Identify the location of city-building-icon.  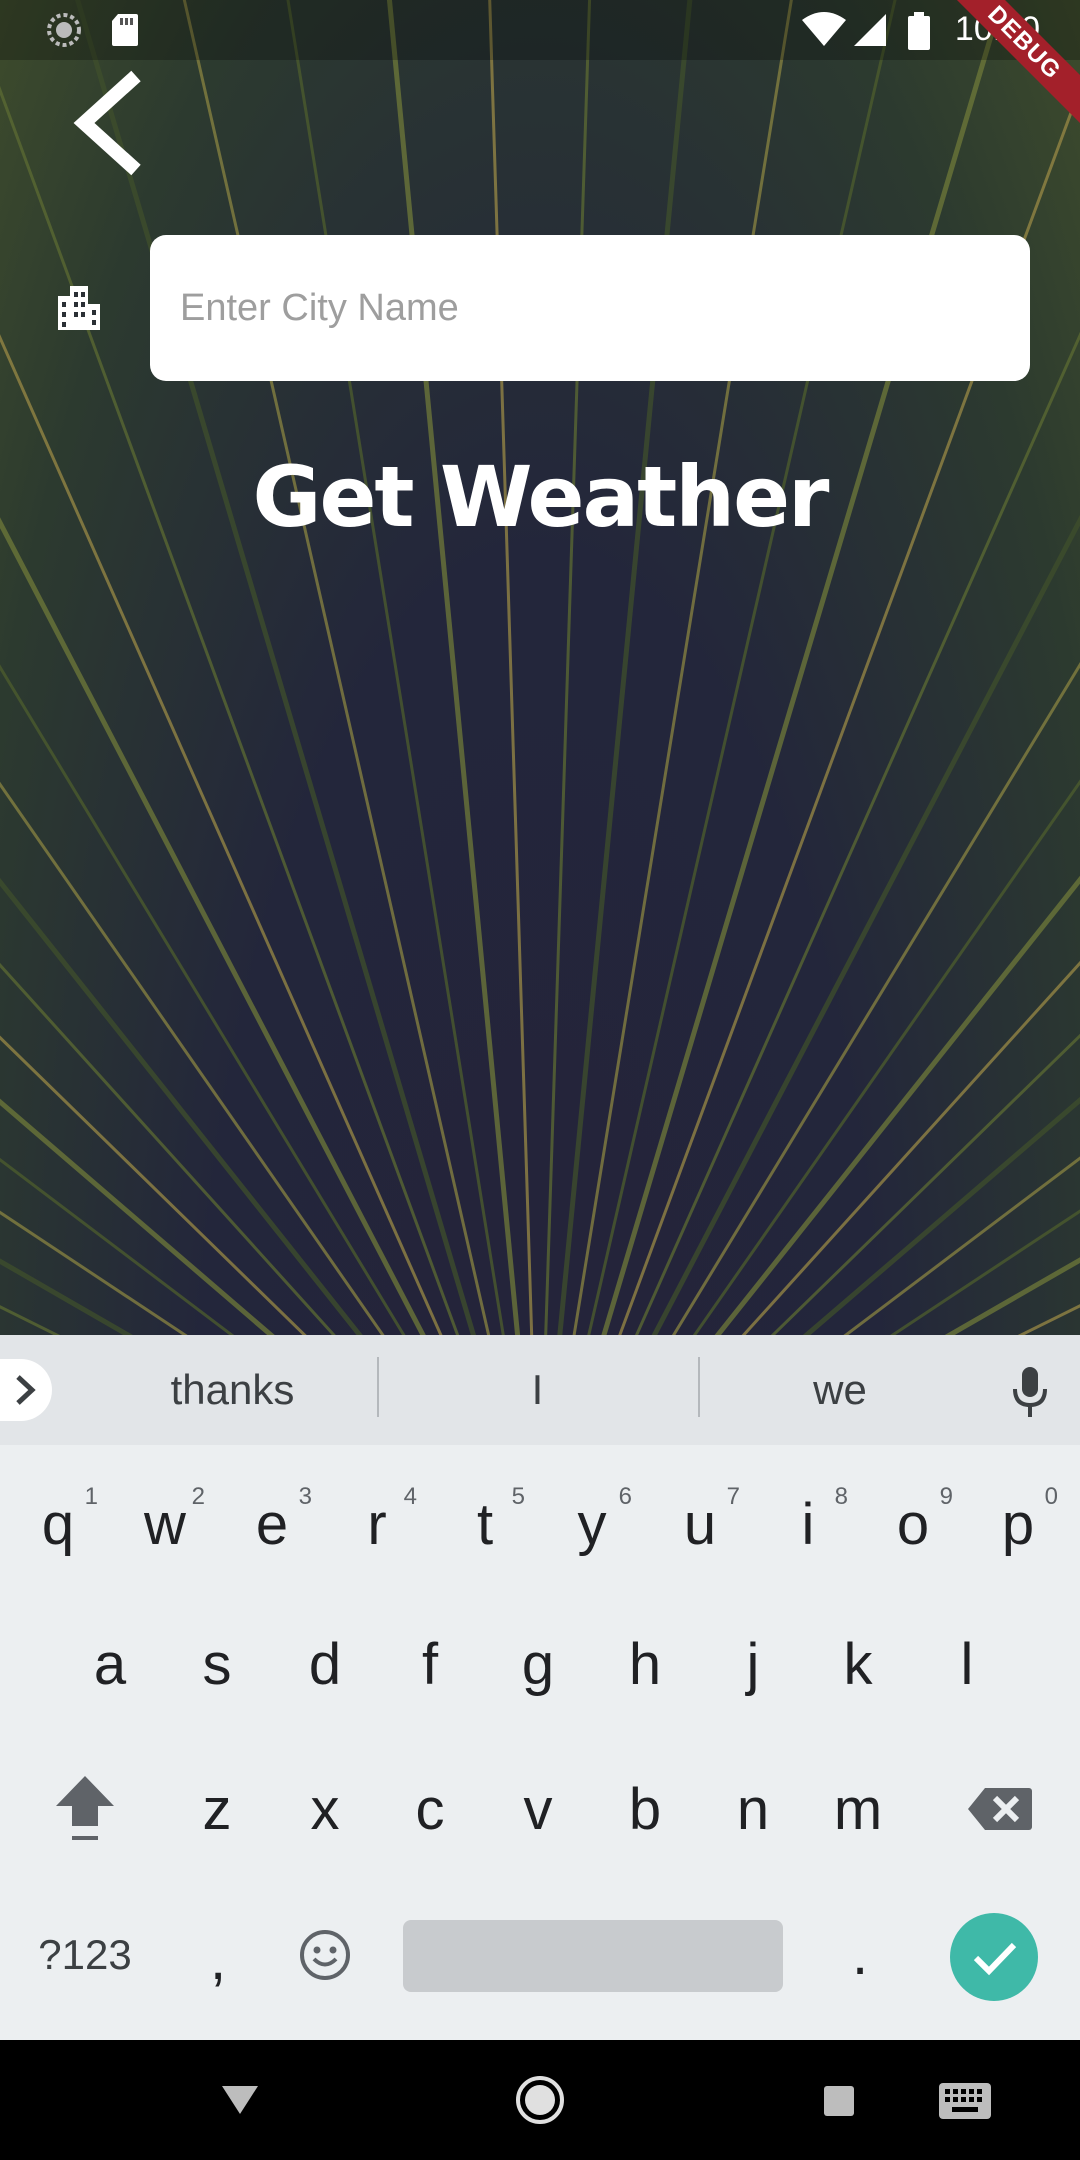
(79, 308).